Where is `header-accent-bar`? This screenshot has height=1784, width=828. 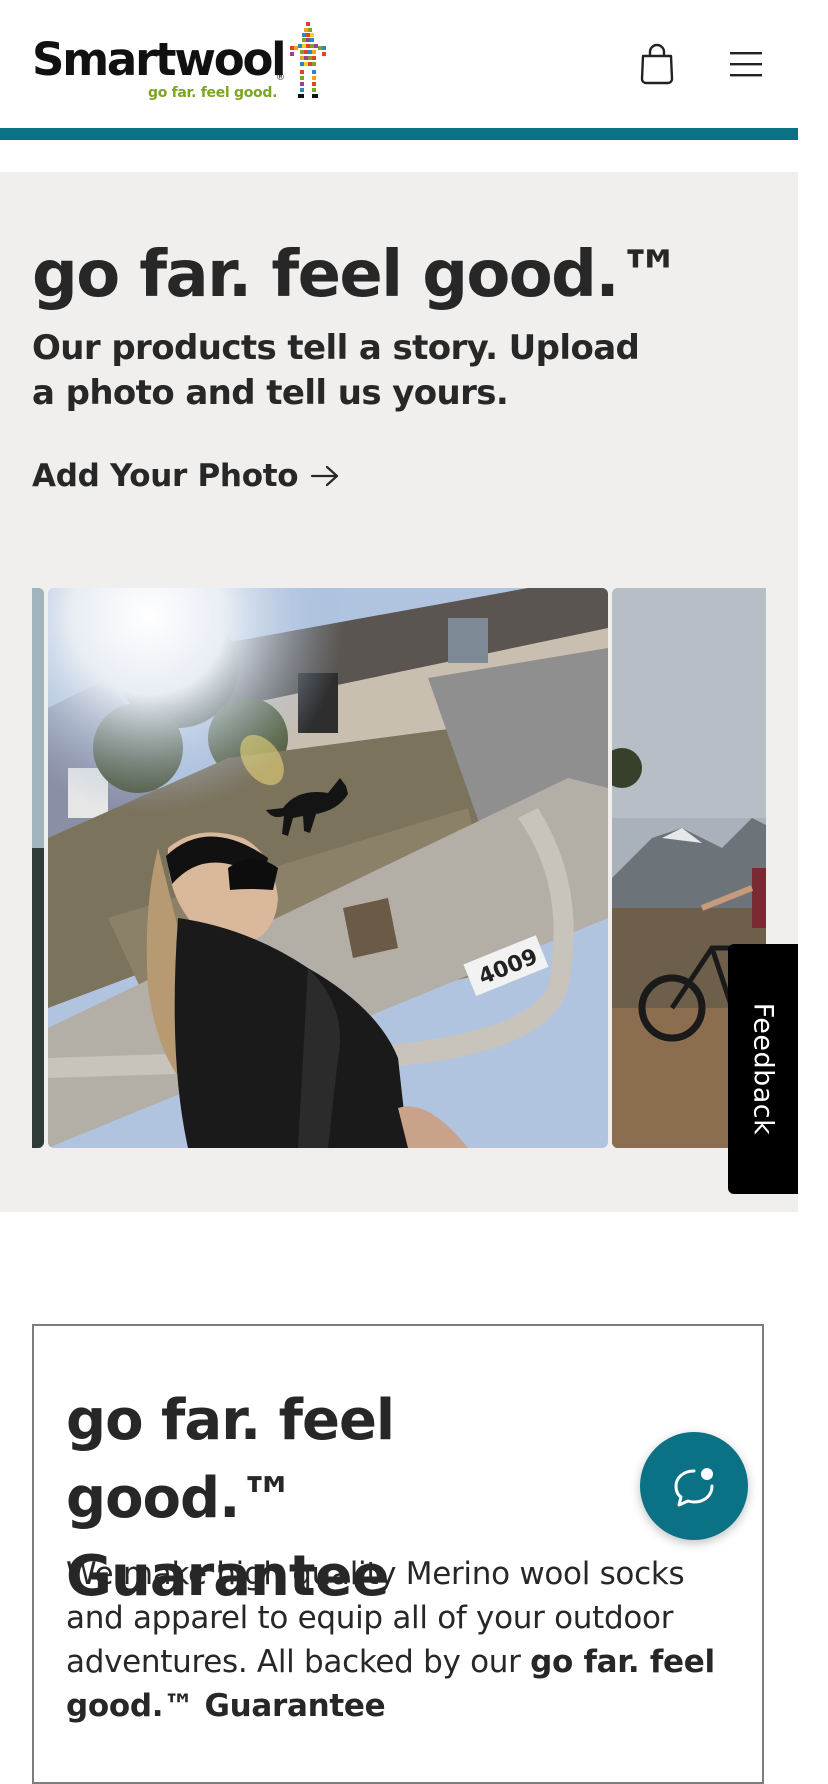 header-accent-bar is located at coordinates (399, 134).